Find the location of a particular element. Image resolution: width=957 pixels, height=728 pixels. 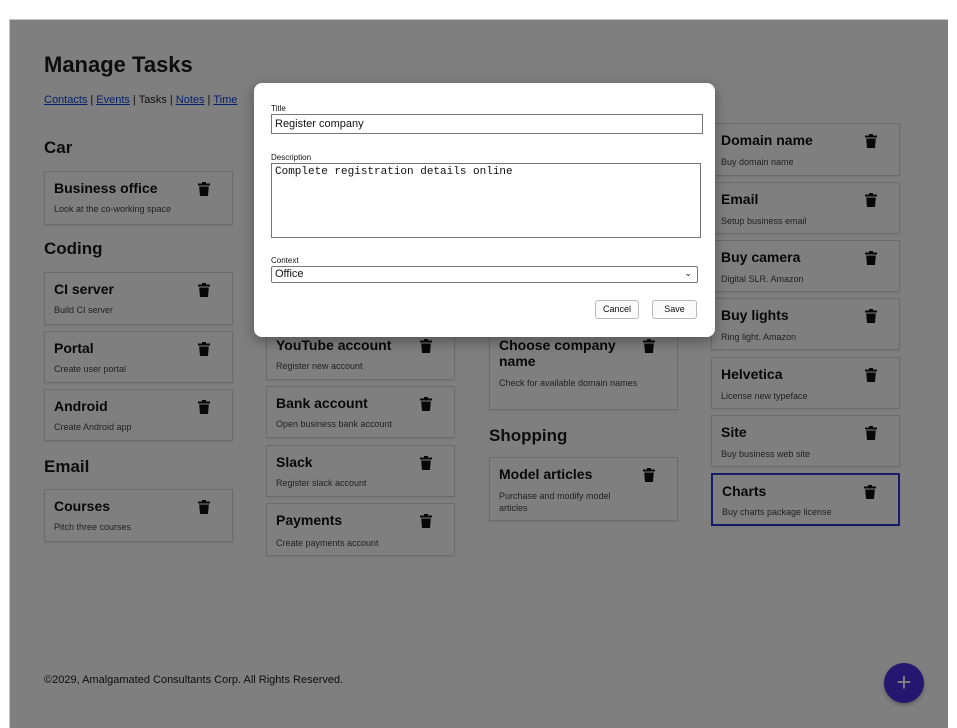

chevron-down-icon: ⌄ is located at coordinates (688, 273).